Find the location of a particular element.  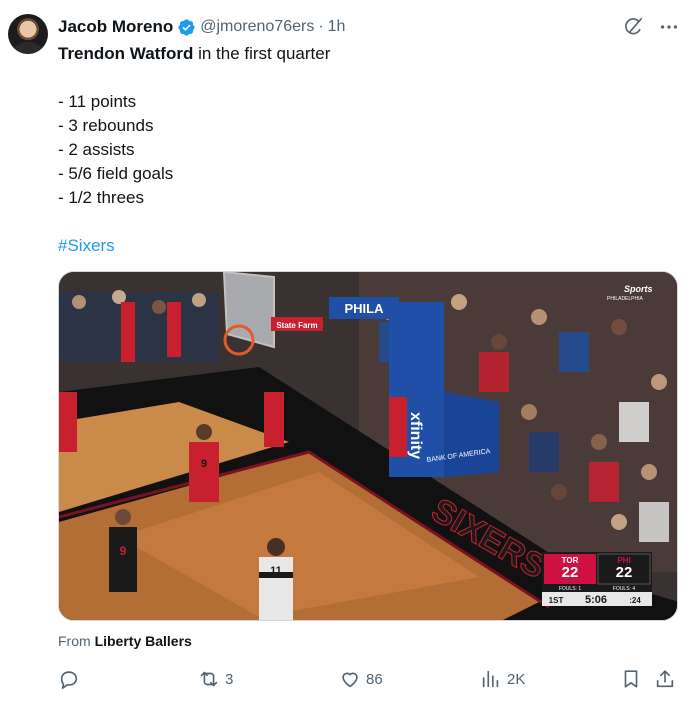

tweet-headline: Trendon Watford in the first quarter is located at coordinates (368, 54).